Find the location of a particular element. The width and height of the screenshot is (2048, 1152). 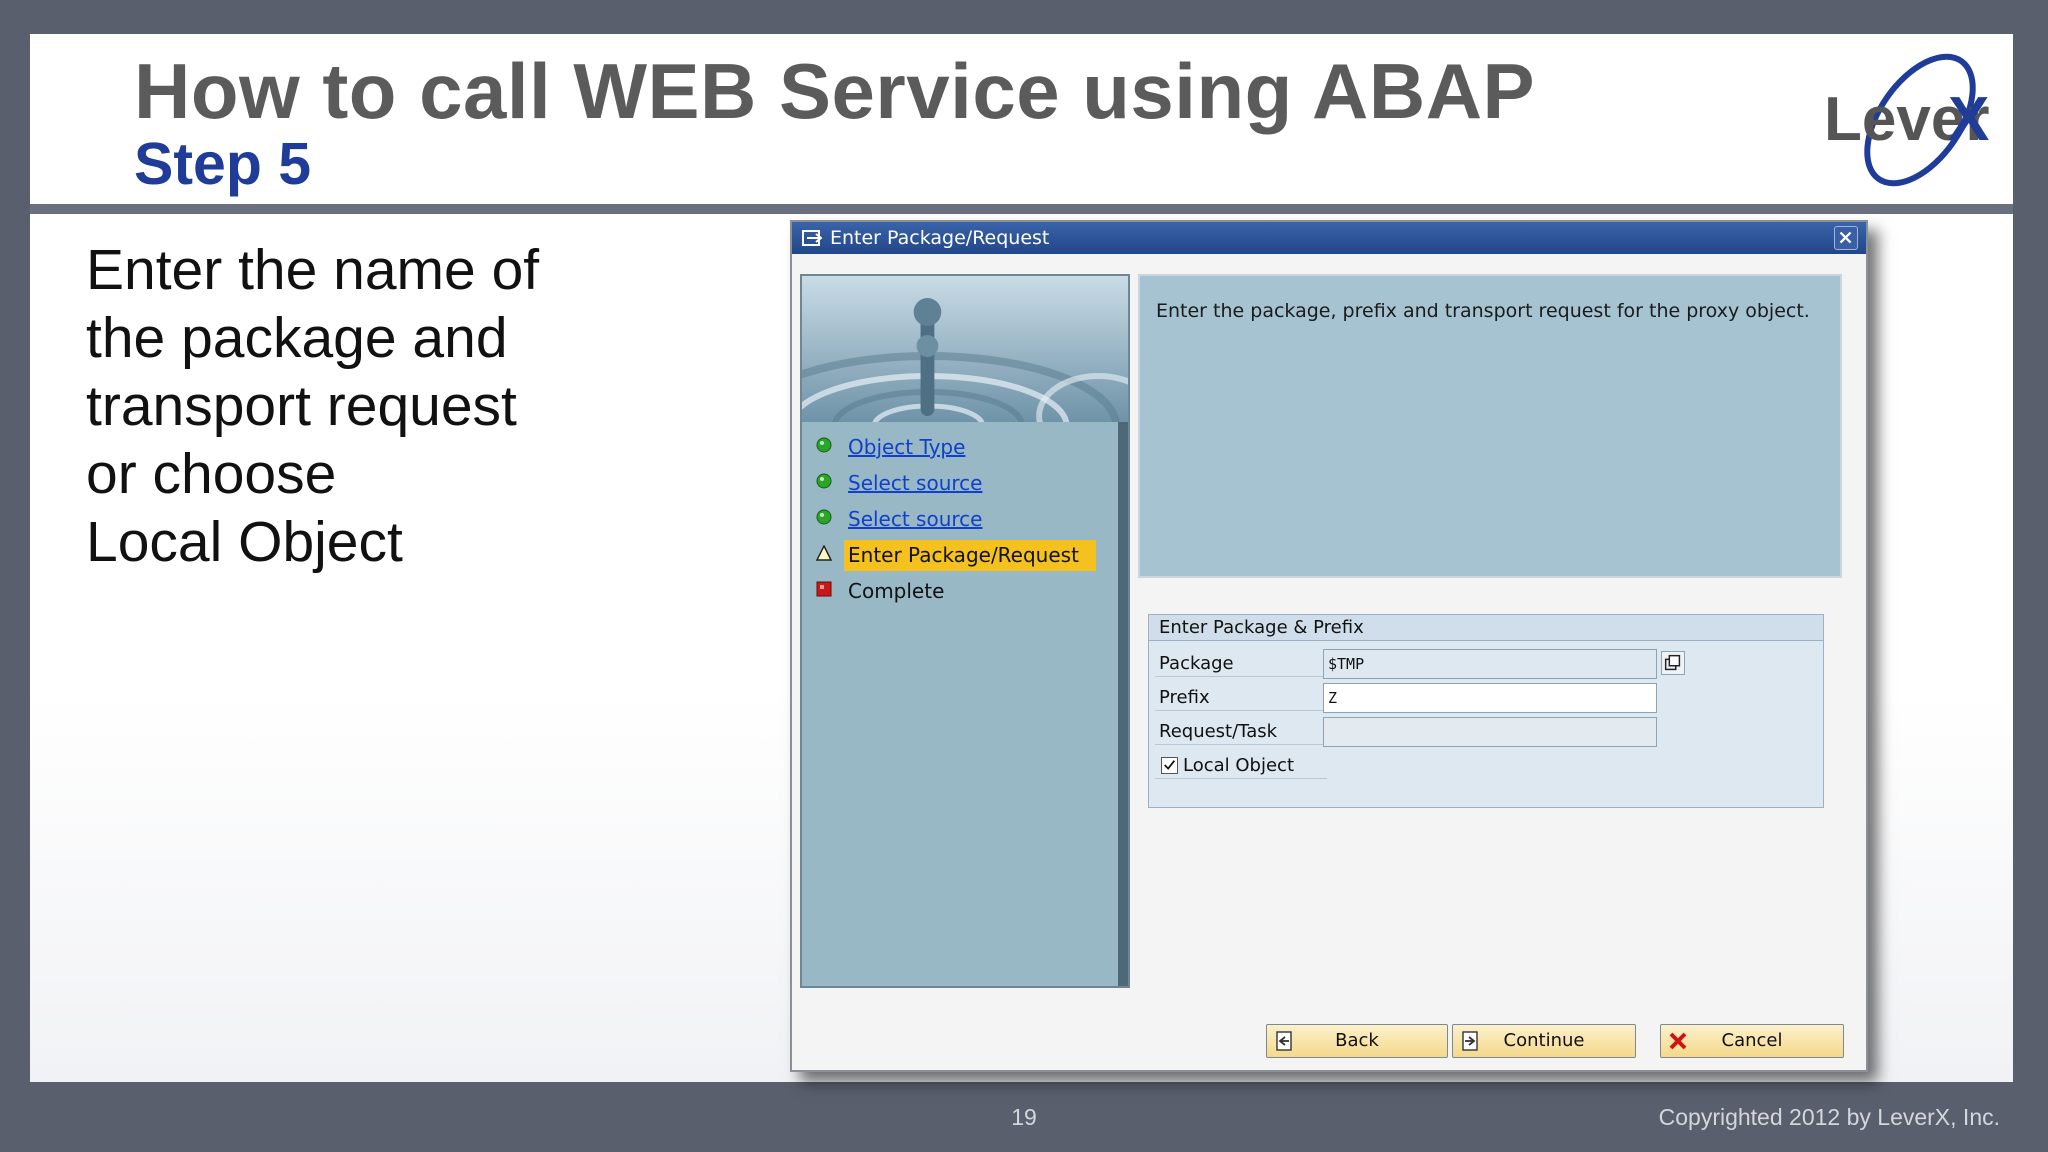

request-task-row: Request/Task is located at coordinates (1486, 732).